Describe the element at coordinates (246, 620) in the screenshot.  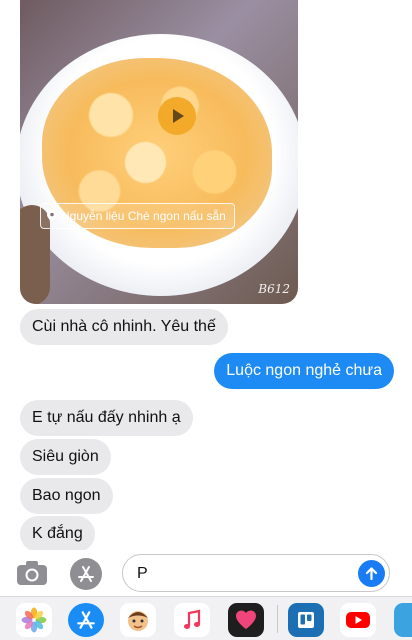
I see `heart-sticker-app-icon` at that location.